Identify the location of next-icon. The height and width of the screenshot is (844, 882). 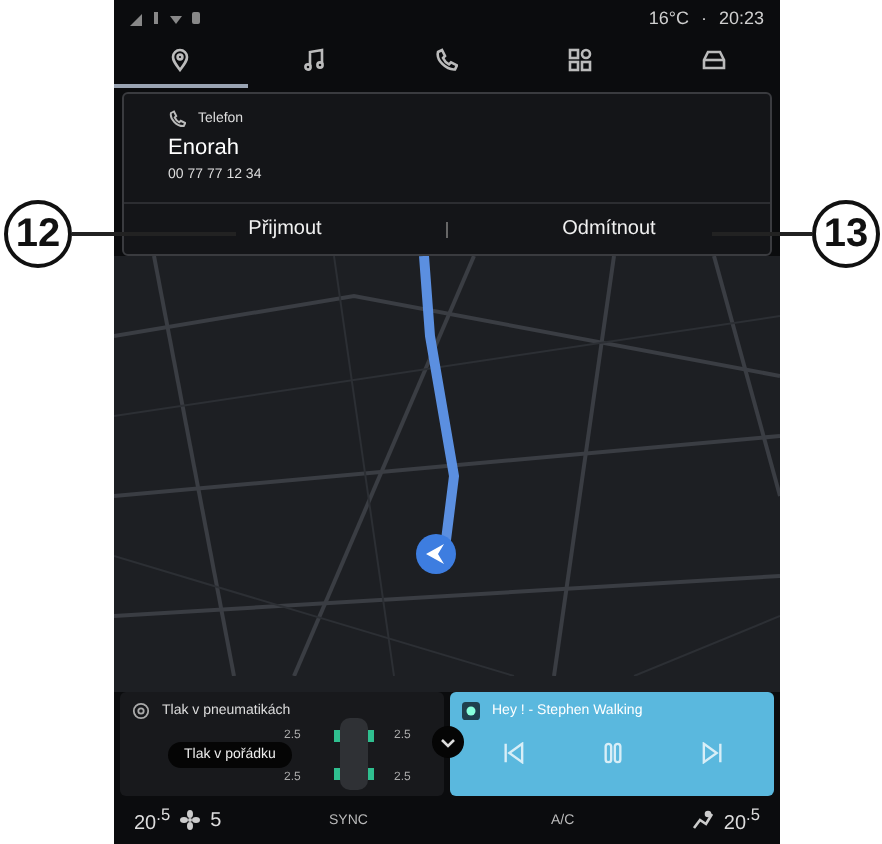
(712, 753).